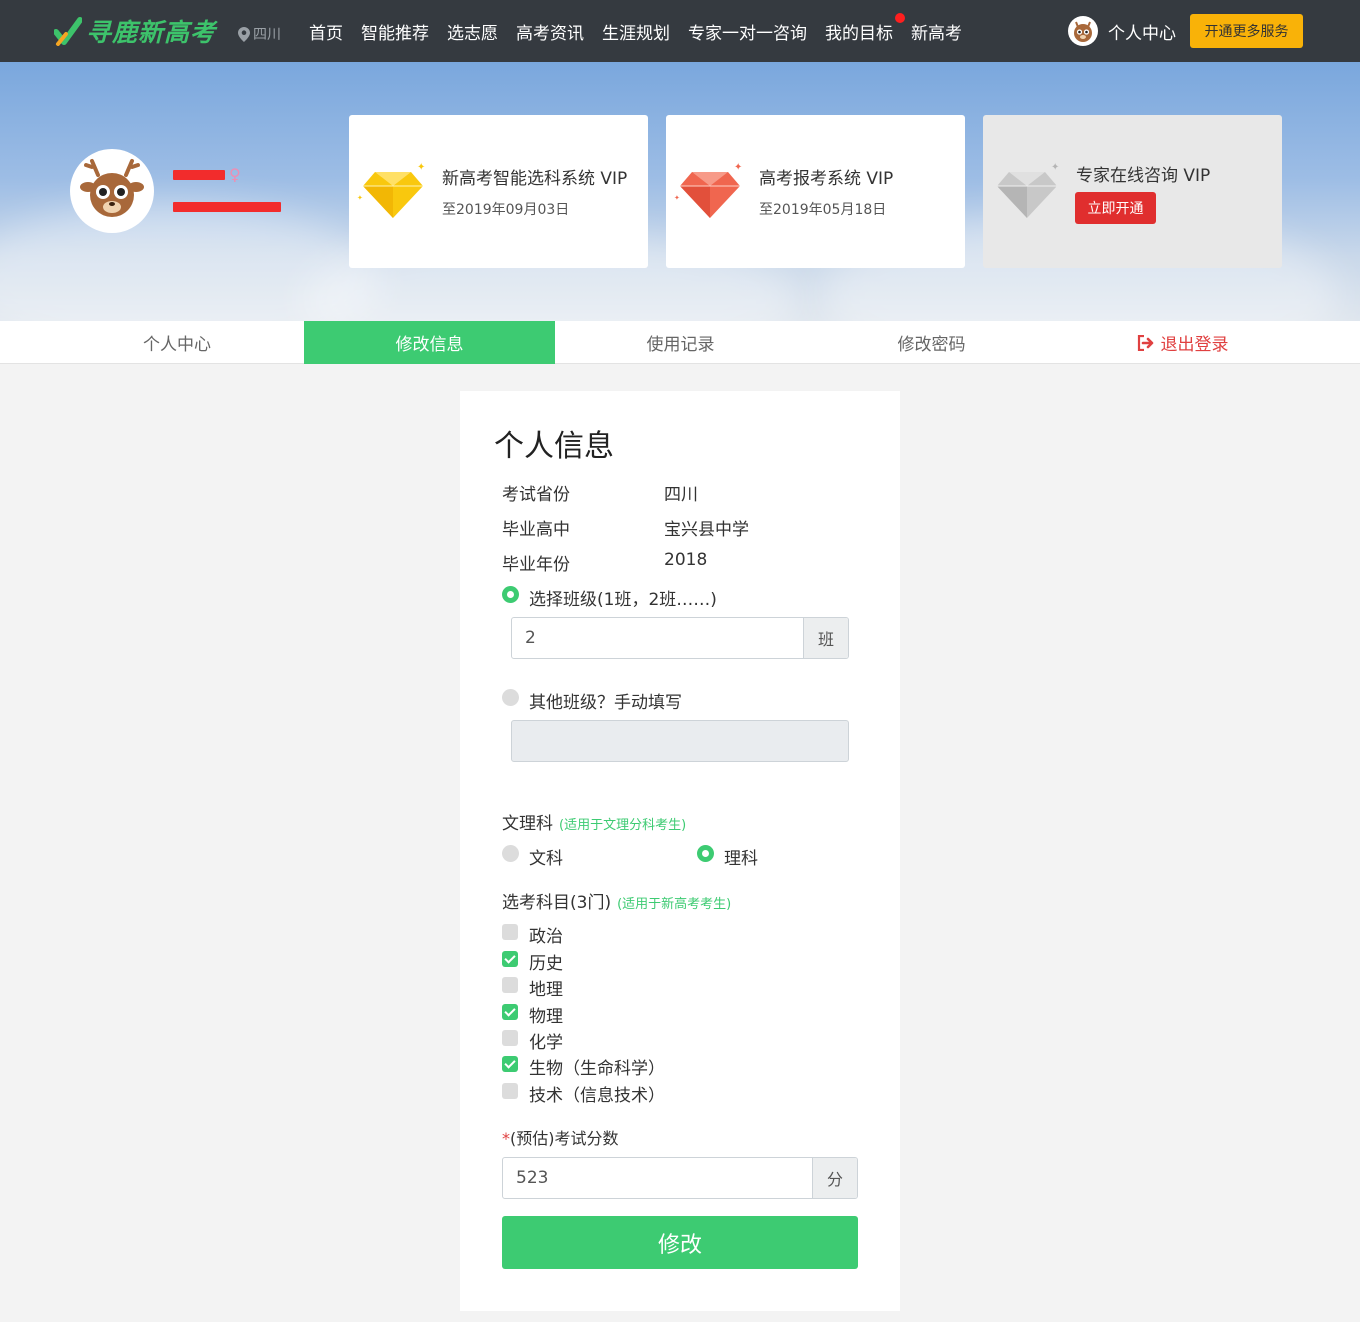  What do you see at coordinates (550, 31) in the screenshot?
I see `nav-exam-news: 高考资讯` at bounding box center [550, 31].